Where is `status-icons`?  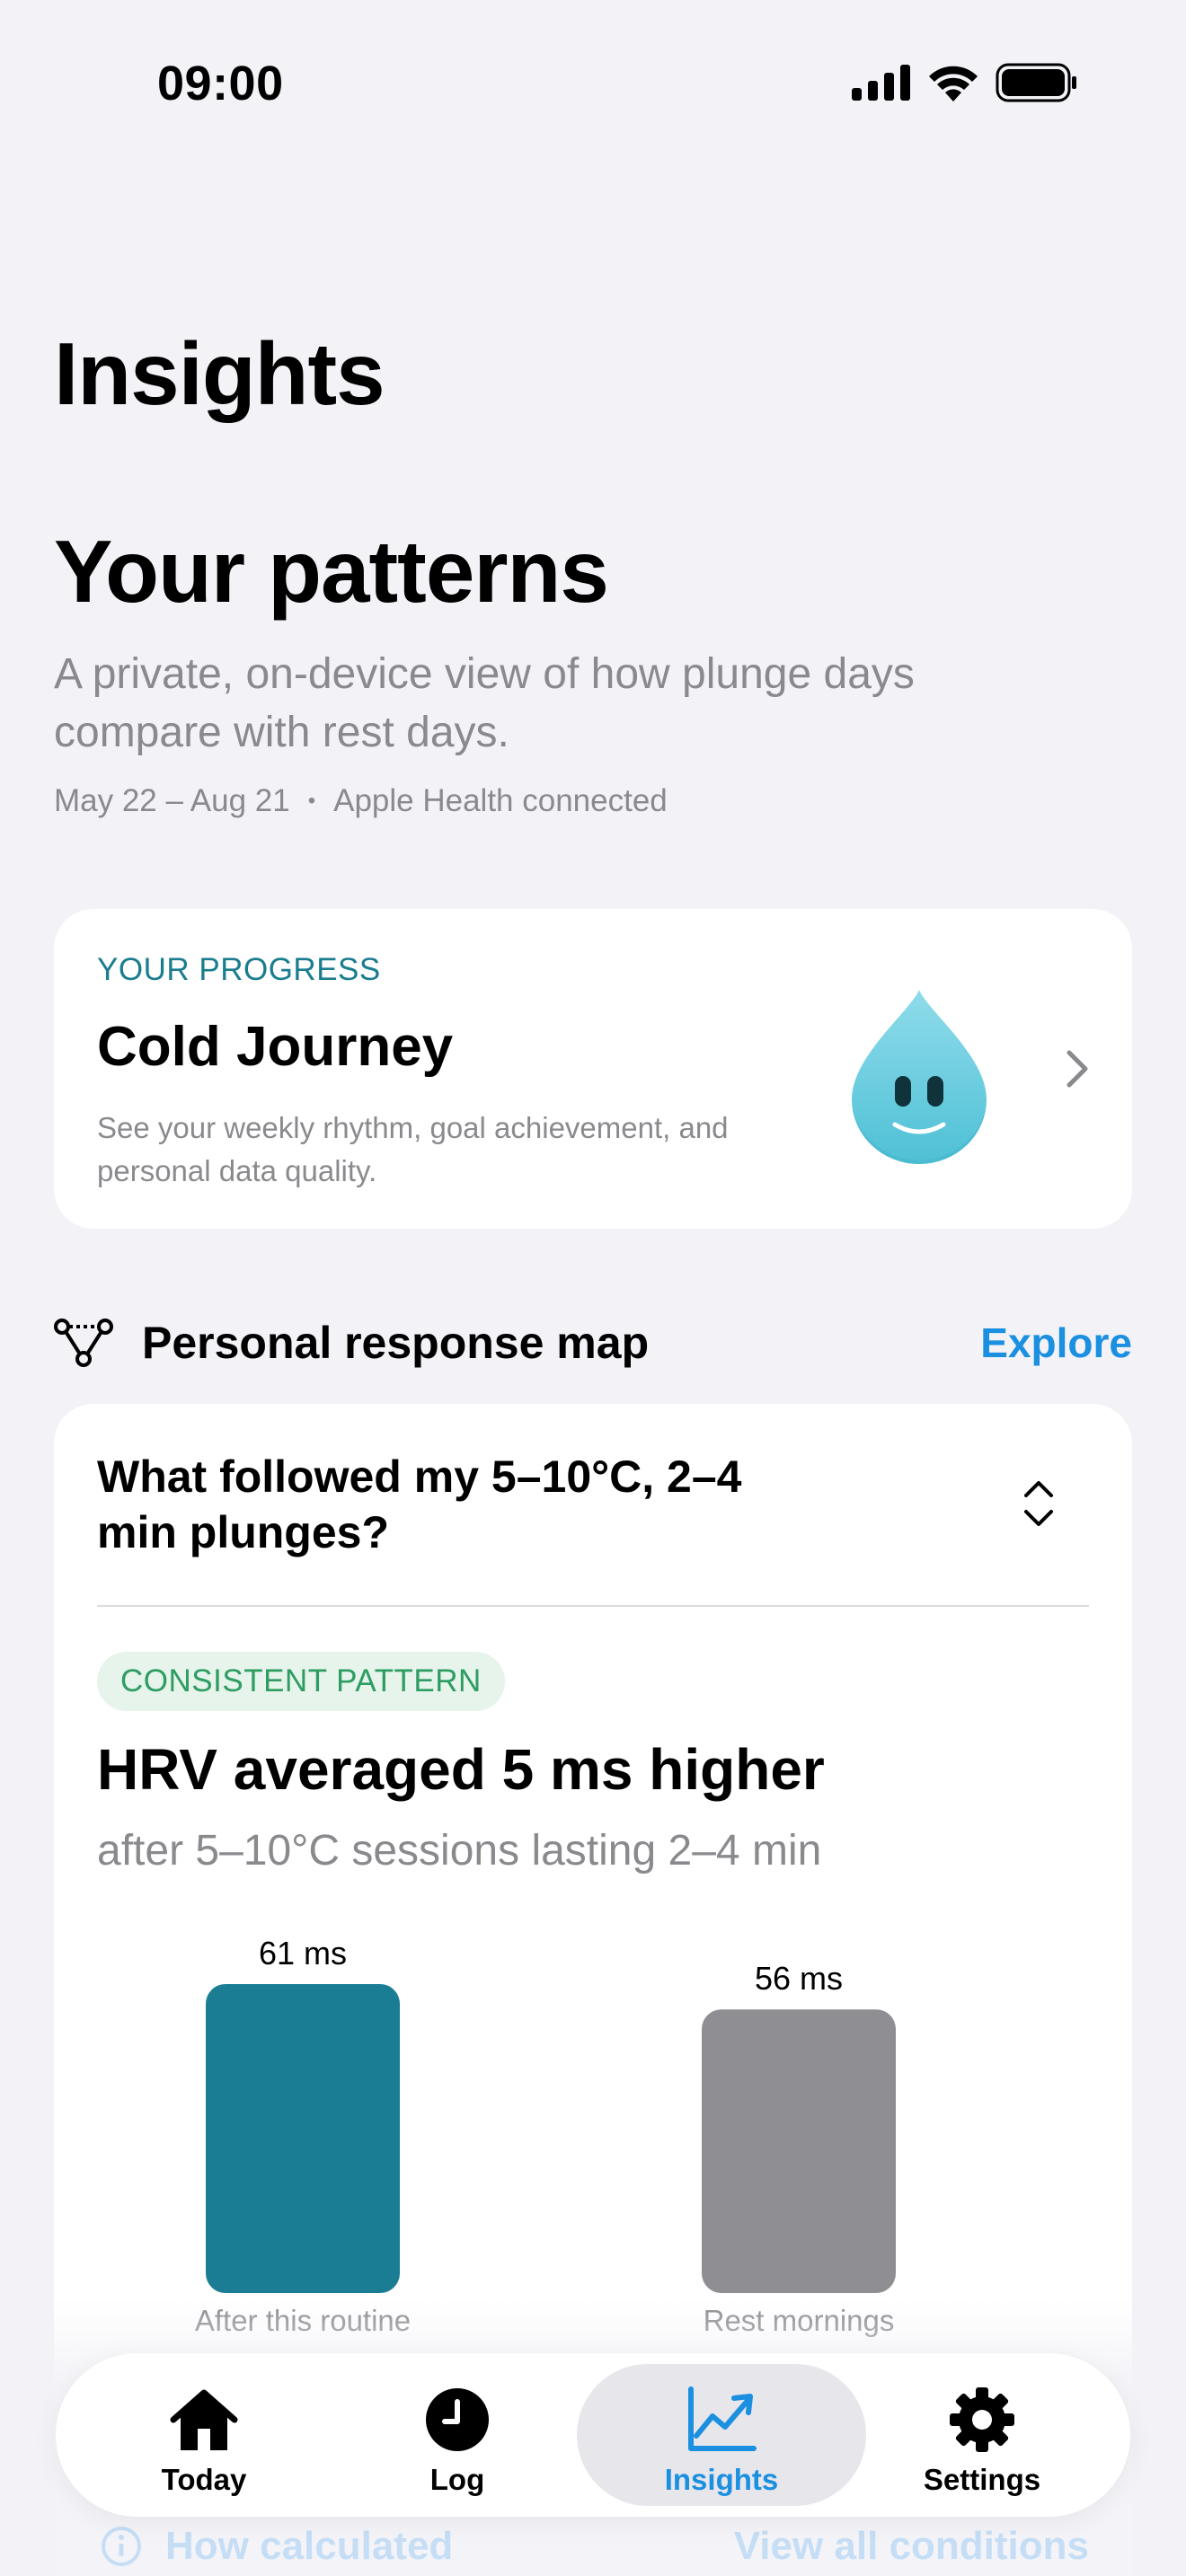 status-icons is located at coordinates (965, 82).